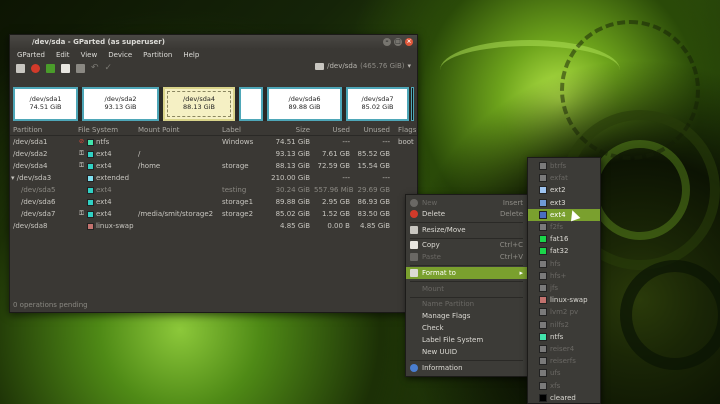  What do you see at coordinates (559, 324) in the screenshot?
I see `format-option-label: nilfs2` at bounding box center [559, 324].